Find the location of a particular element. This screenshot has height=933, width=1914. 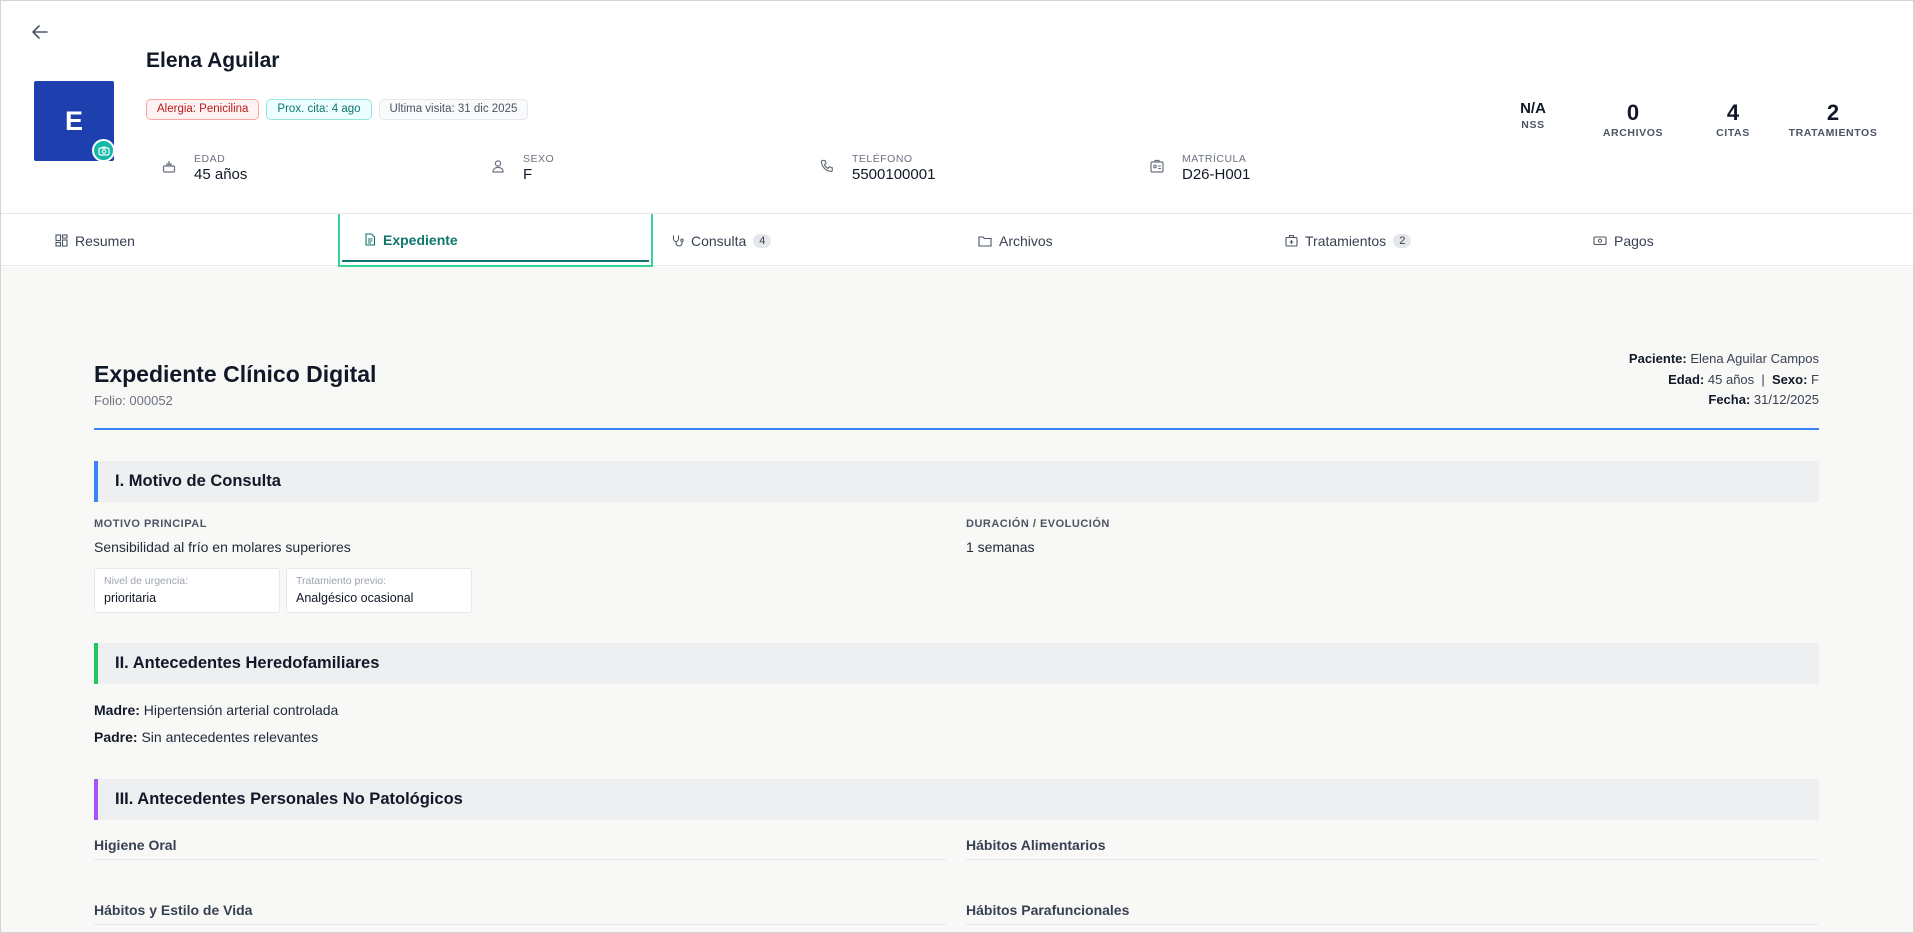

meta-fecha: Fecha: 31/12/2025 is located at coordinates (1724, 400).